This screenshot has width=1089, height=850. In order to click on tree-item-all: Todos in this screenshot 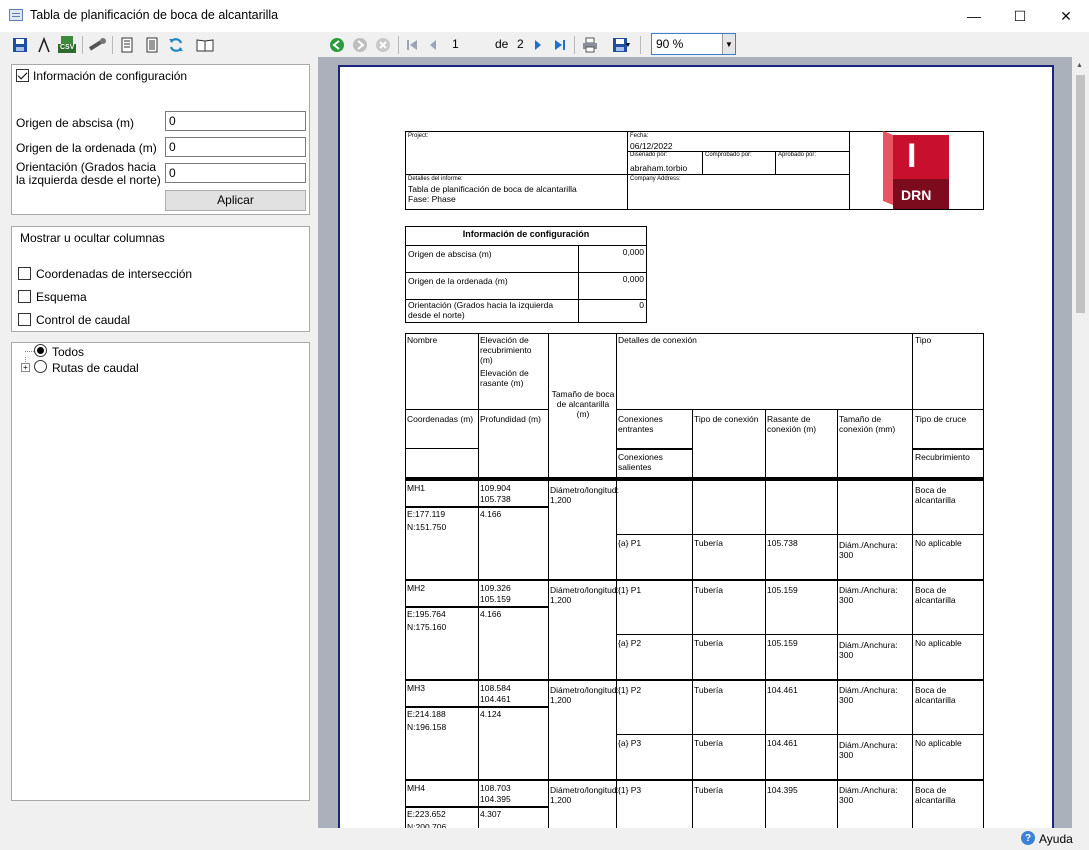, I will do `click(68, 352)`.